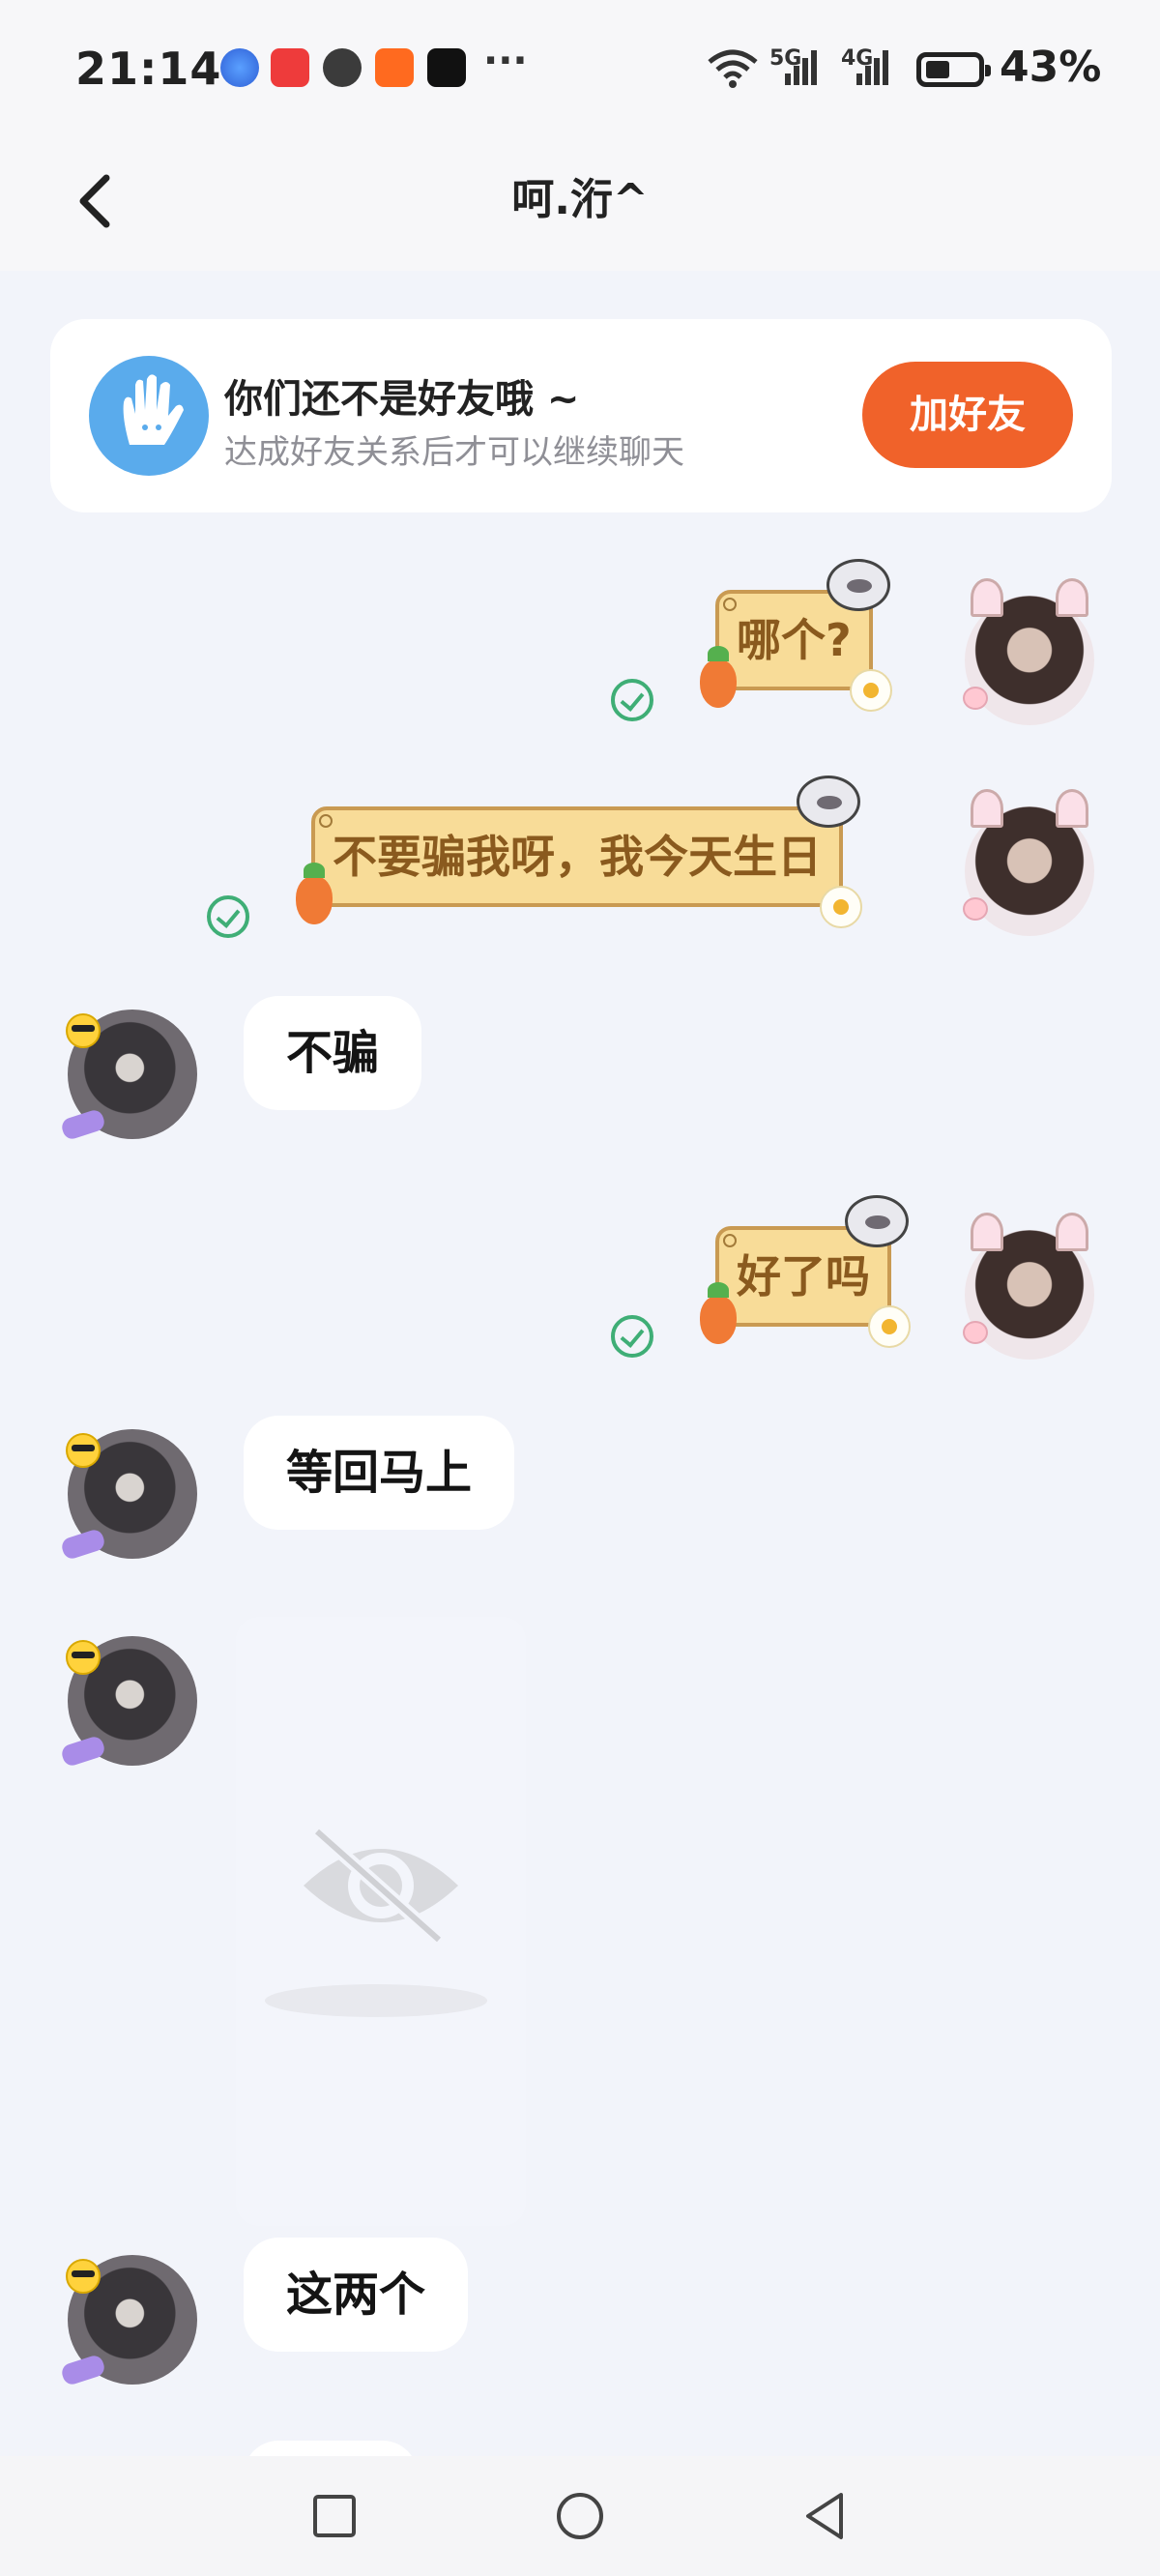  I want to click on wechat-icon, so click(342, 67).